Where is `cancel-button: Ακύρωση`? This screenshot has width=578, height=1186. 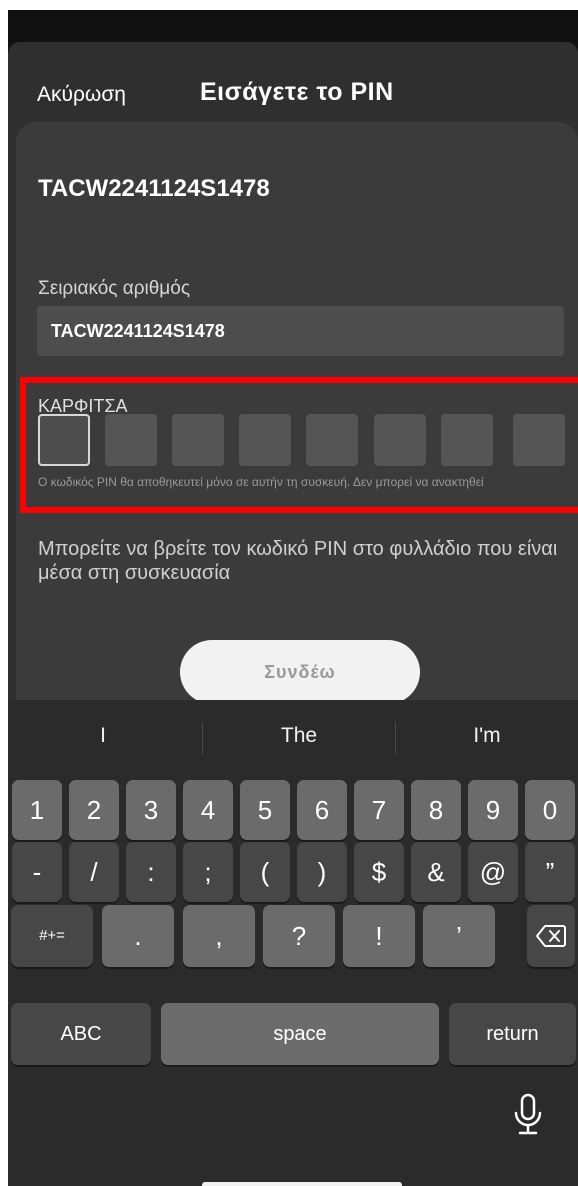 cancel-button: Ακύρωση is located at coordinates (81, 95).